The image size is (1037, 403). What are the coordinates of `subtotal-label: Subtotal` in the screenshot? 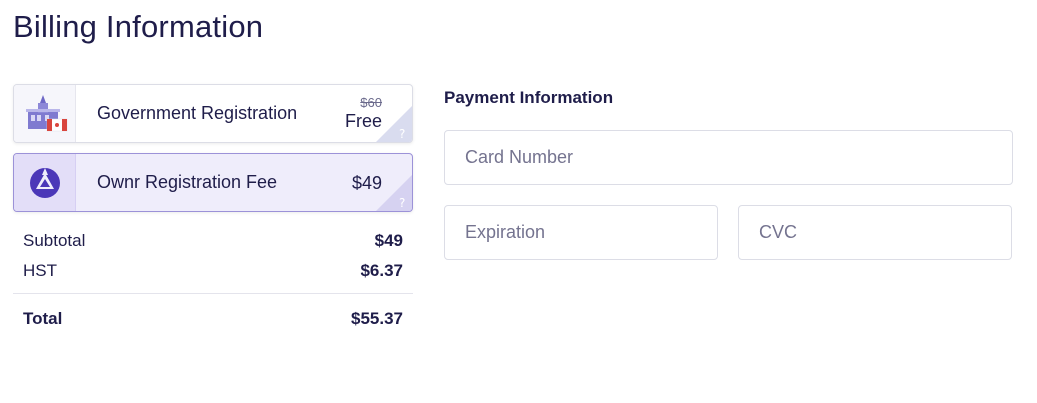 It's located at (54, 240).